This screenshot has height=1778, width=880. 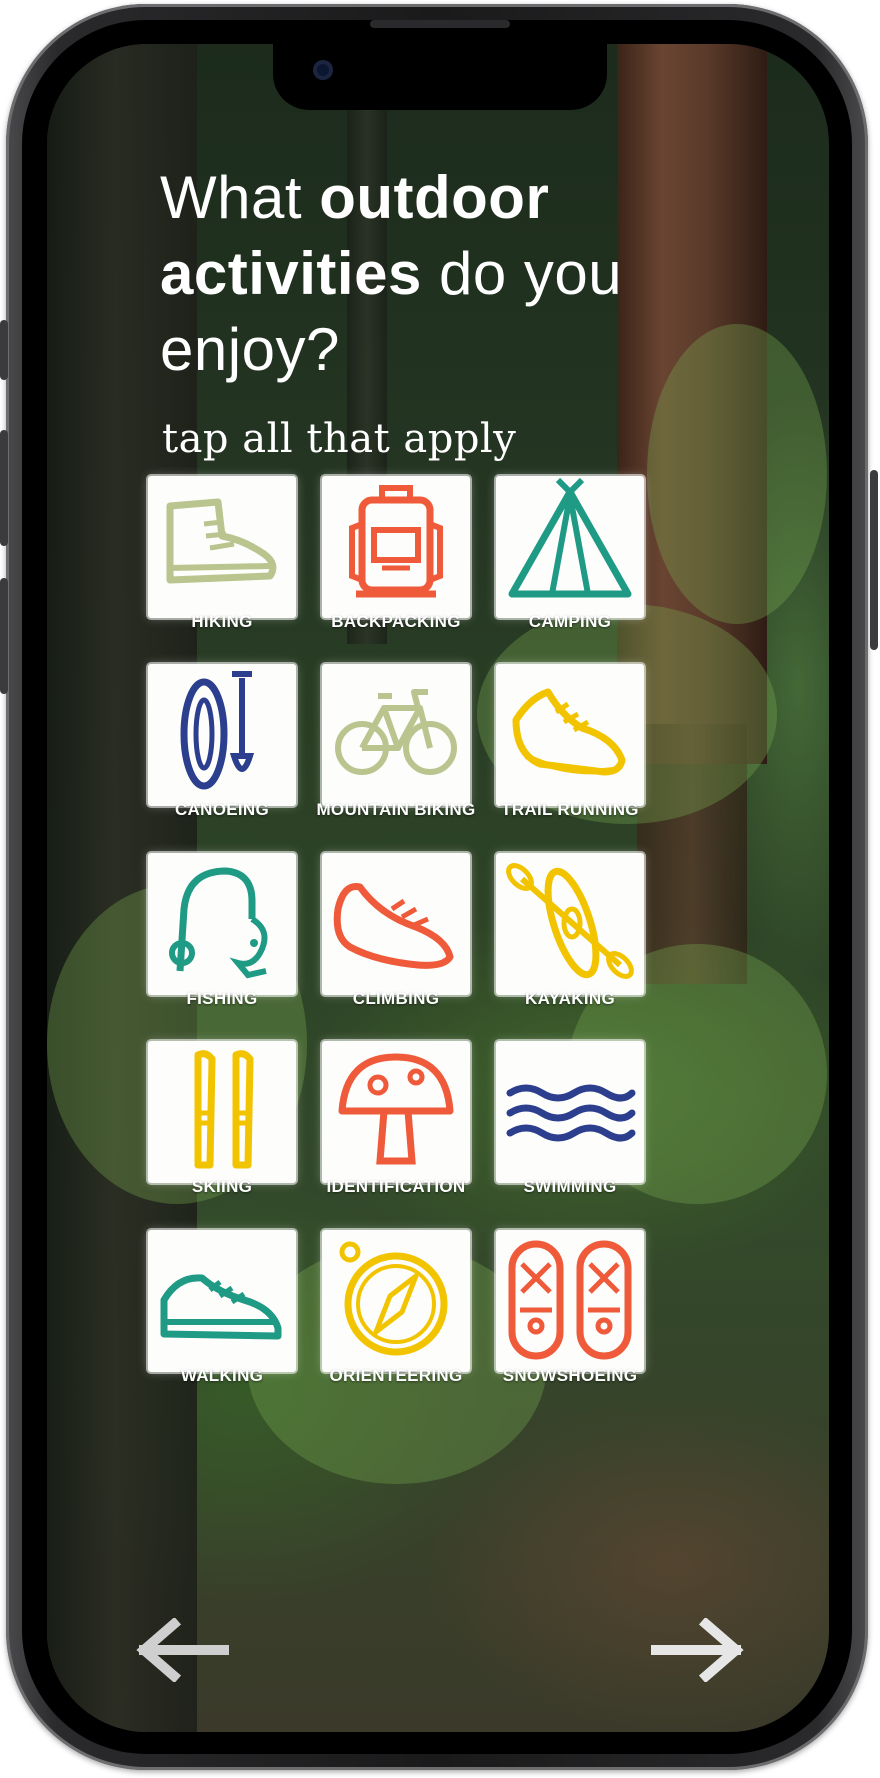 What do you see at coordinates (240, 197) in the screenshot?
I see `title-text: What` at bounding box center [240, 197].